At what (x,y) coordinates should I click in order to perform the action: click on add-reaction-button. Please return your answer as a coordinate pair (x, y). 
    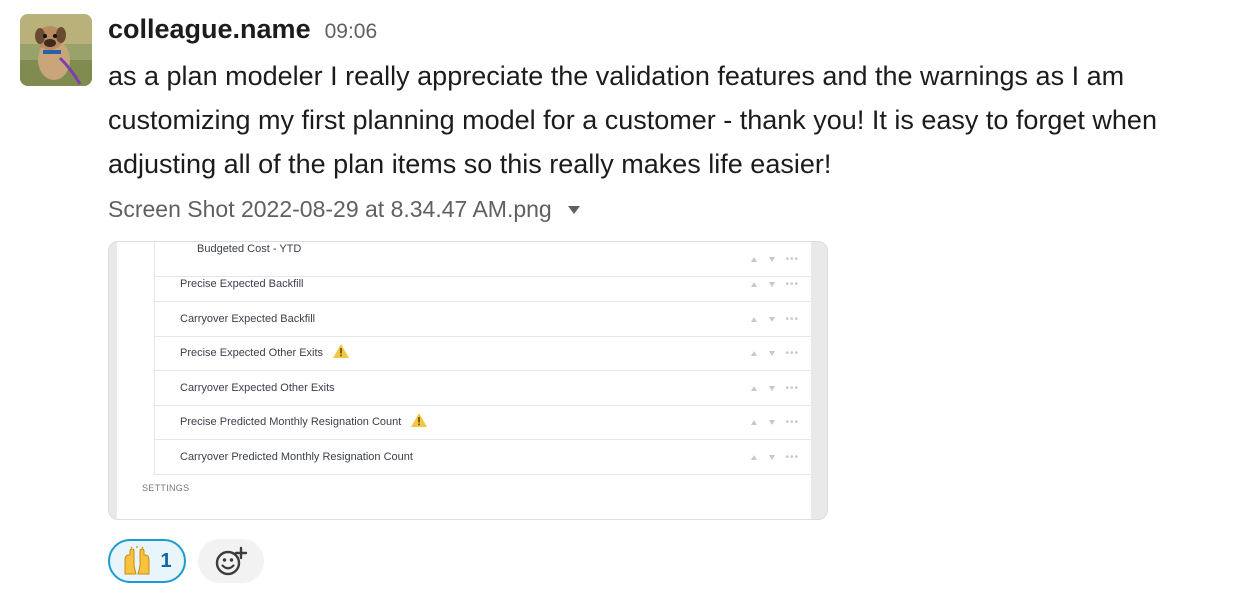
    Looking at the image, I should click on (231, 561).